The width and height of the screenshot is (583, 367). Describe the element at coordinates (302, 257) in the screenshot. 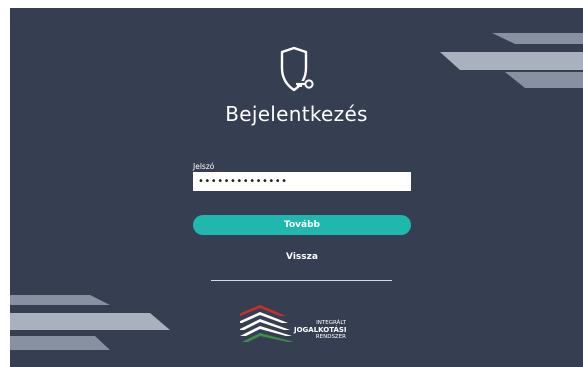

I see `back-link: Vissza` at that location.